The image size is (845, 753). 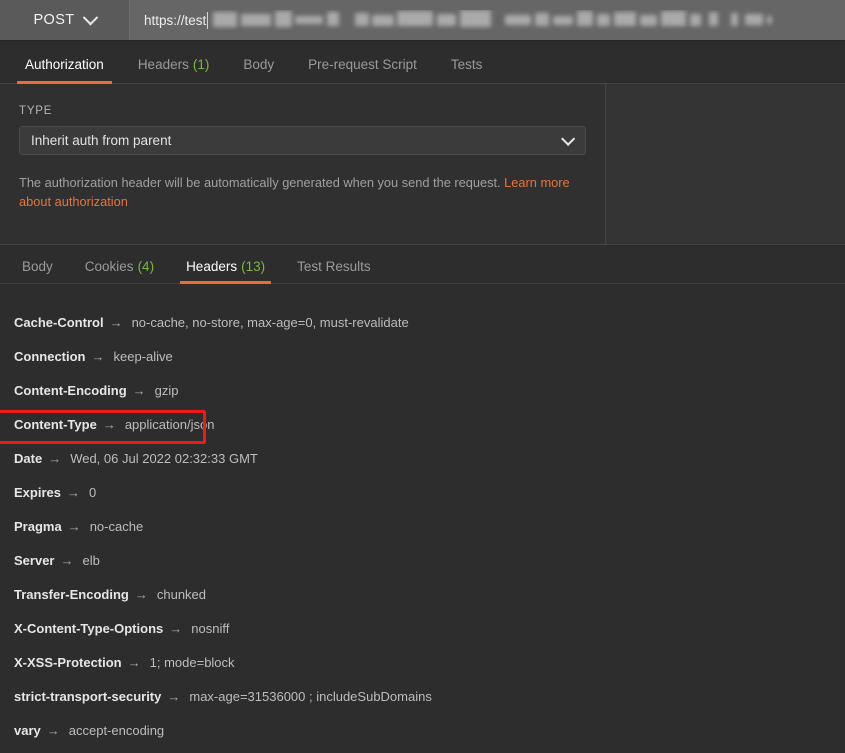 I want to click on tab-headers-request: Headers (1), so click(x=174, y=70).